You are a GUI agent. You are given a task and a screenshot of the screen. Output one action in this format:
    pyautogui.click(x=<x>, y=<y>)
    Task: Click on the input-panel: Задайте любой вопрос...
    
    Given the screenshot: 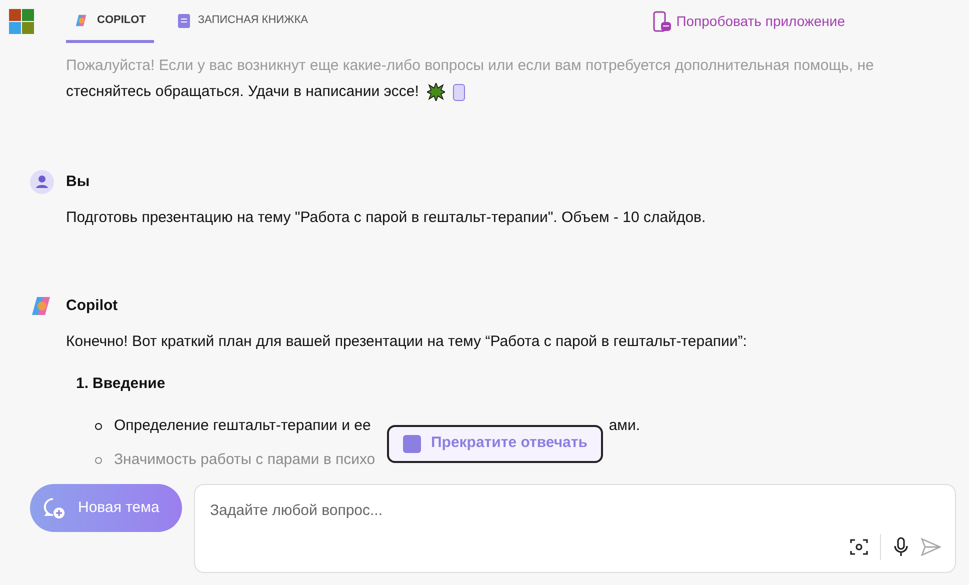 What is the action you would take?
    pyautogui.click(x=575, y=528)
    